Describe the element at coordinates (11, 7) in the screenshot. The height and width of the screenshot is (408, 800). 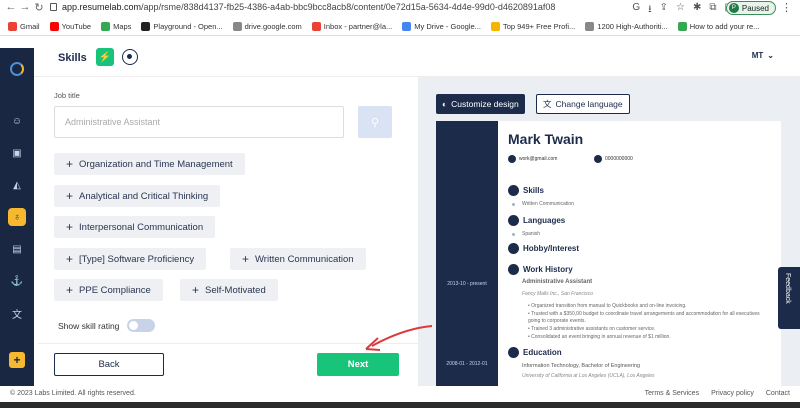
I see `back-arrow-icon: ←` at that location.